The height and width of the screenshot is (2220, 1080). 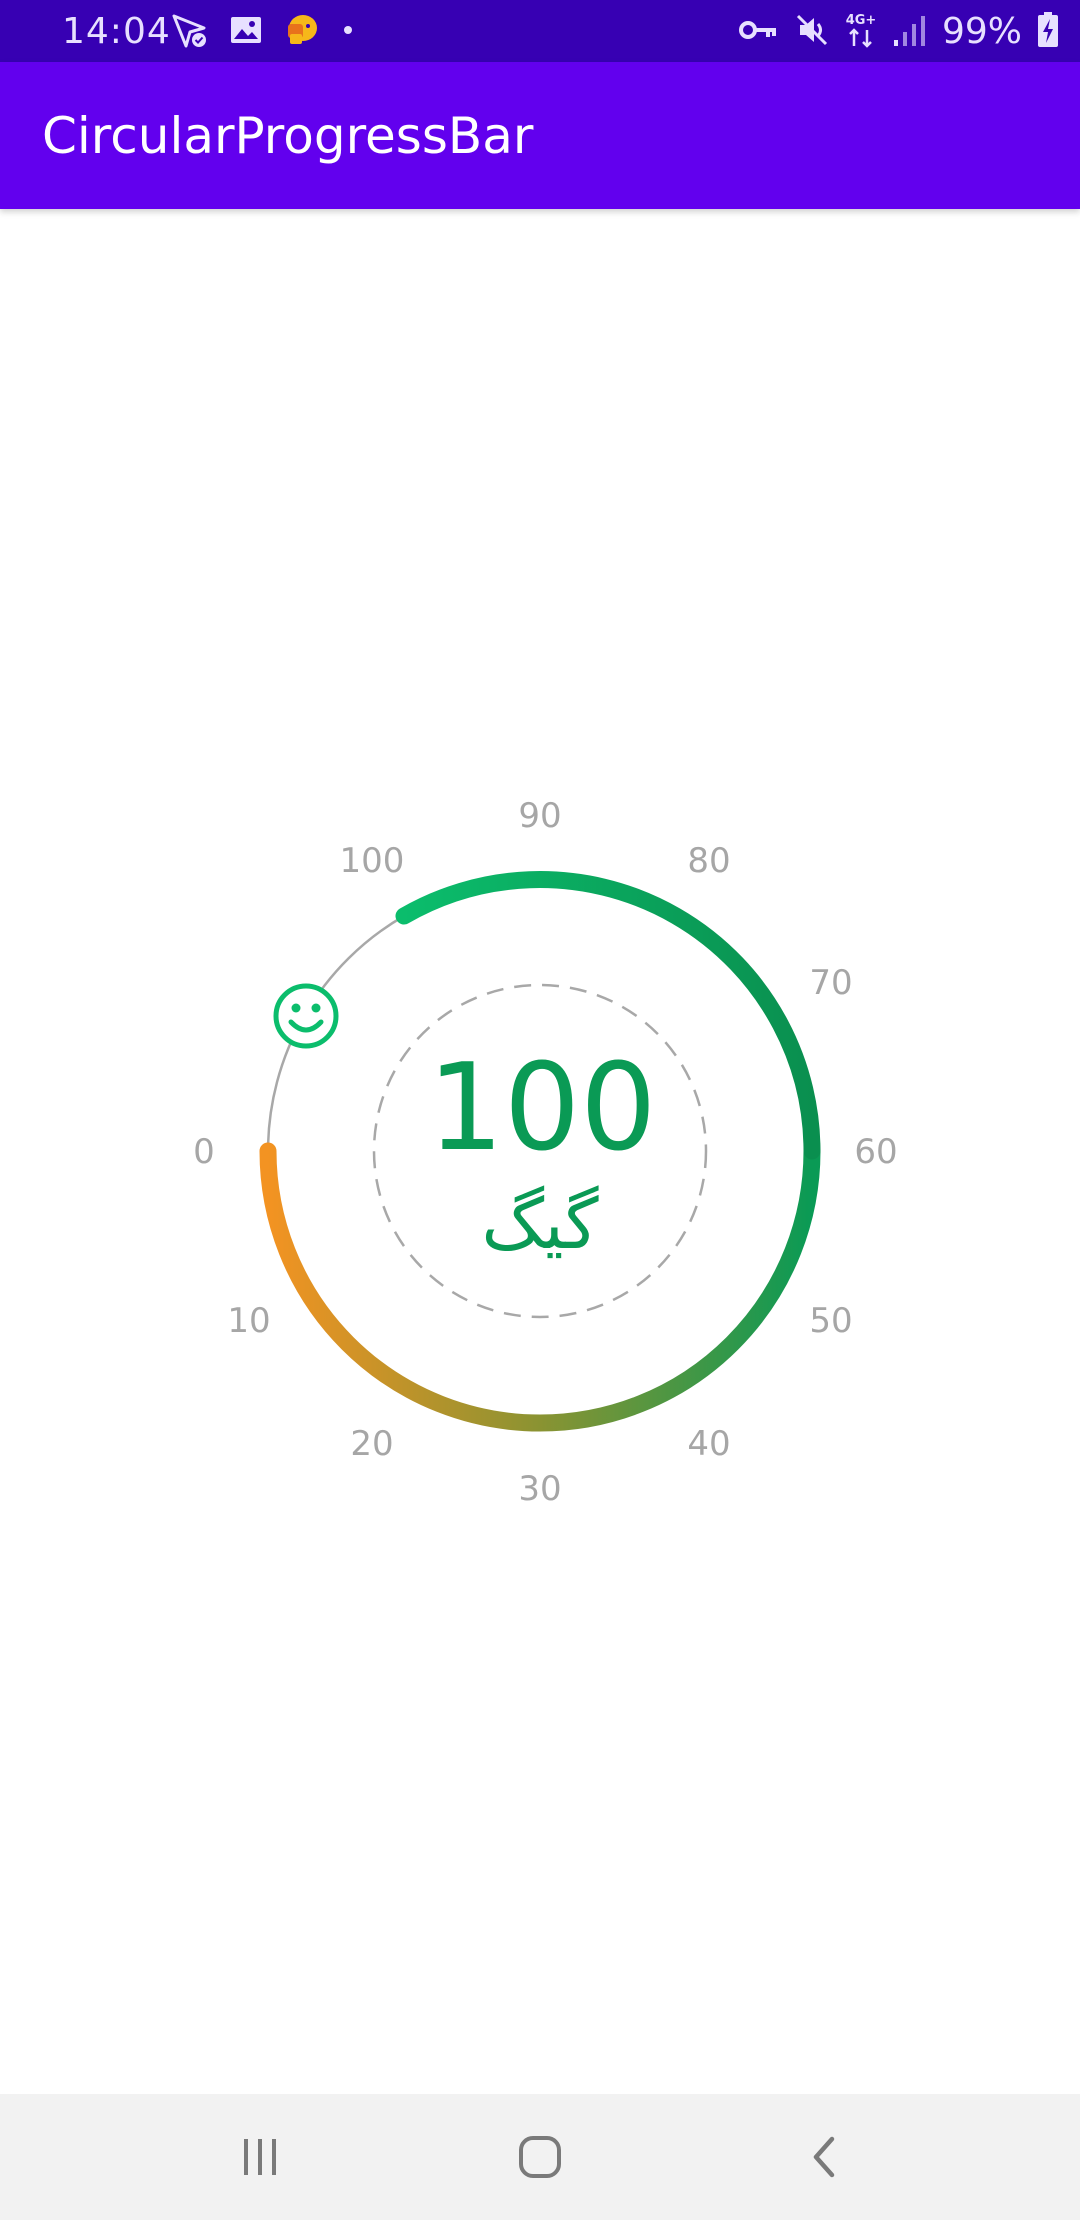 What do you see at coordinates (540, 1224) in the screenshot?
I see `progress-unit: گیگ` at bounding box center [540, 1224].